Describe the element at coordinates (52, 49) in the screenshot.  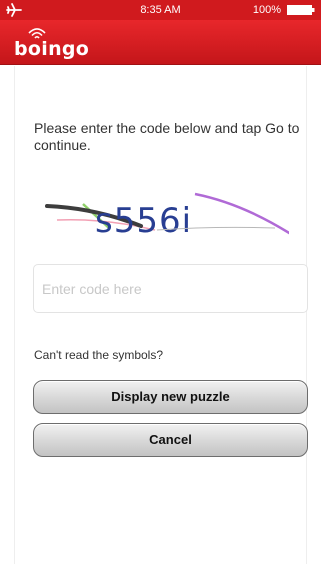
I see `brand-name: boingo` at that location.